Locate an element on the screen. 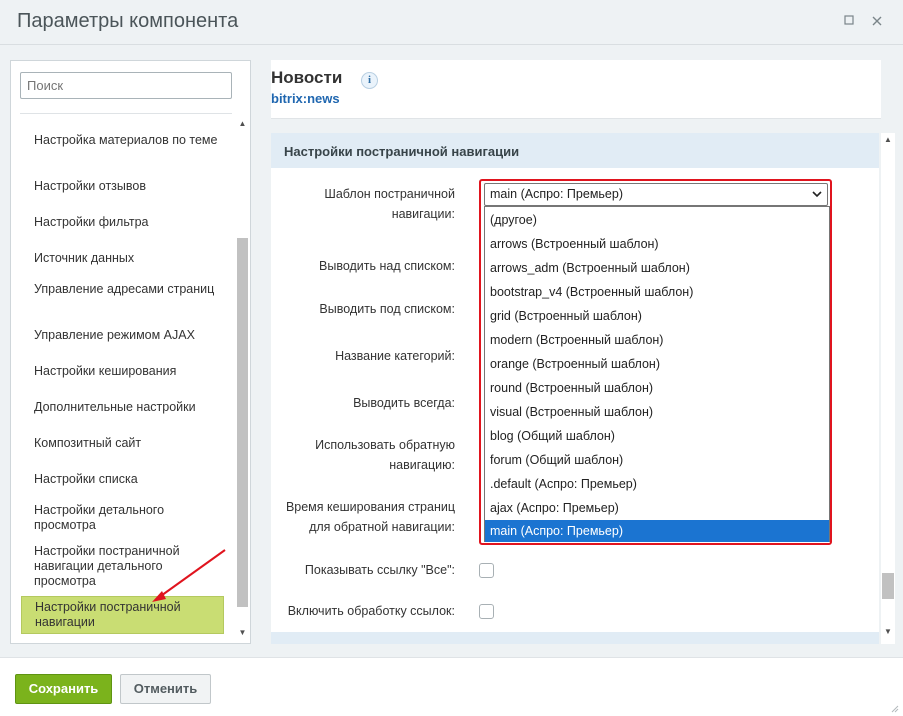 Image resolution: width=903 pixels, height=716 pixels. show-always-label: Выводить всегда: is located at coordinates (404, 403).